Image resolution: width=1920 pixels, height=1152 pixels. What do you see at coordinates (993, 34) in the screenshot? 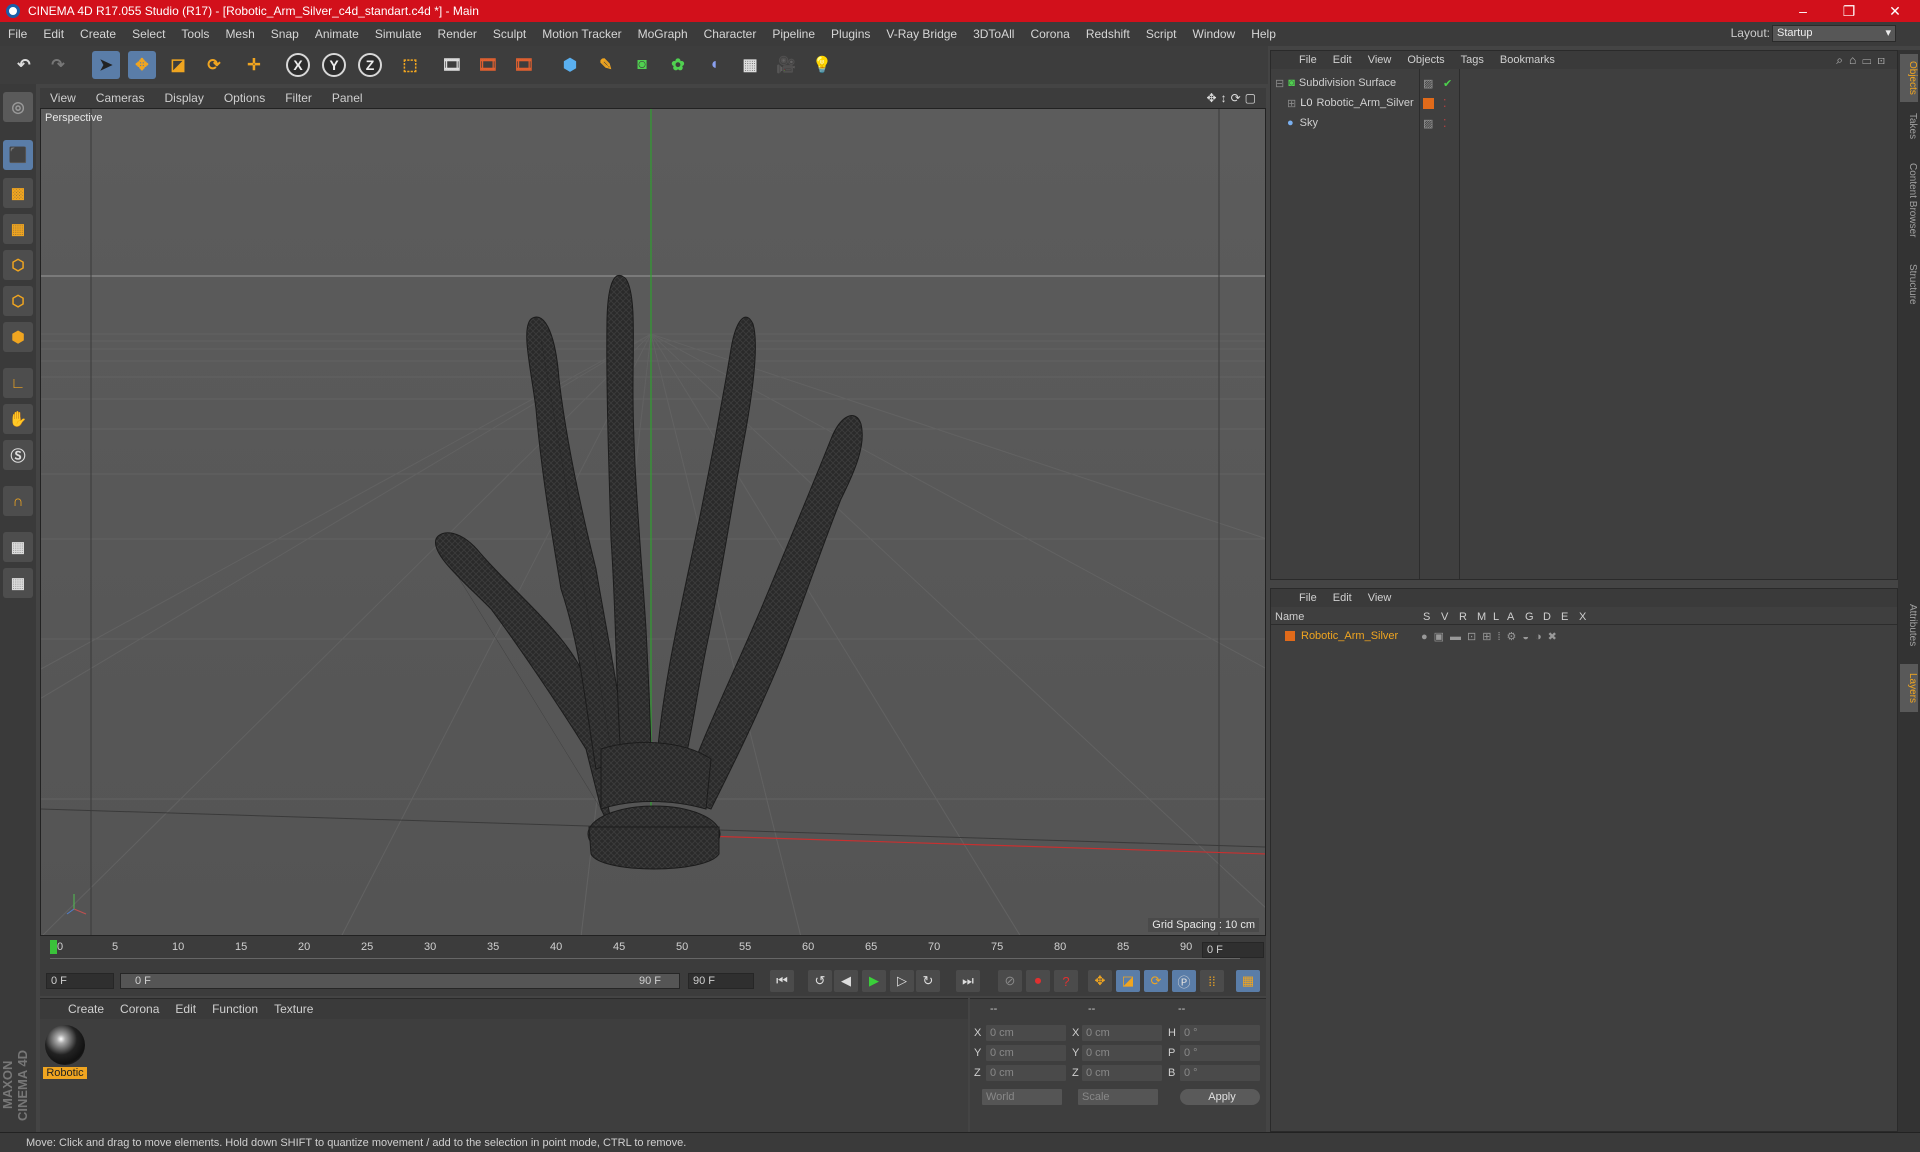
I see `menu-3dtoall: 3DToAll` at bounding box center [993, 34].